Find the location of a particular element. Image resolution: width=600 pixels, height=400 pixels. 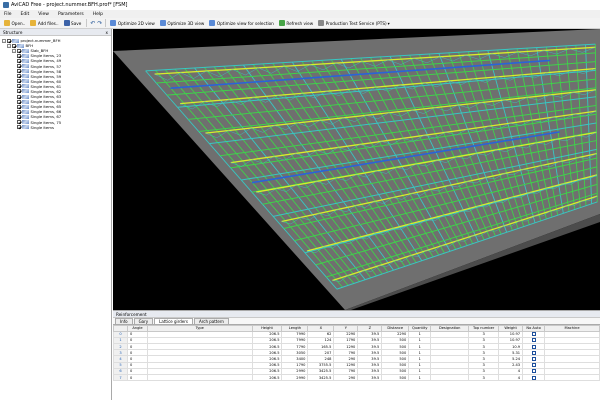

menu-file: File is located at coordinates (8, 14).